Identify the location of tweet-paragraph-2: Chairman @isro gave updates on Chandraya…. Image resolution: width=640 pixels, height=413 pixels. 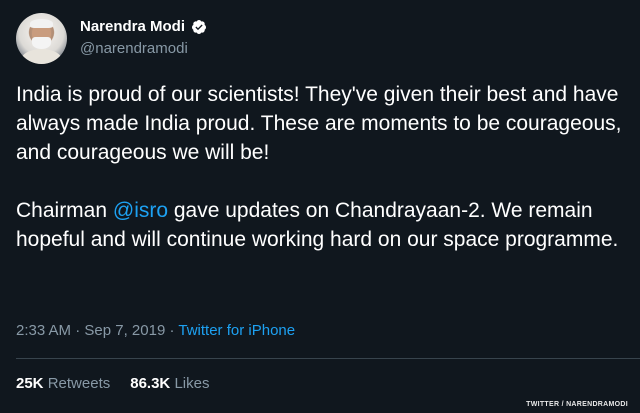
(322, 225).